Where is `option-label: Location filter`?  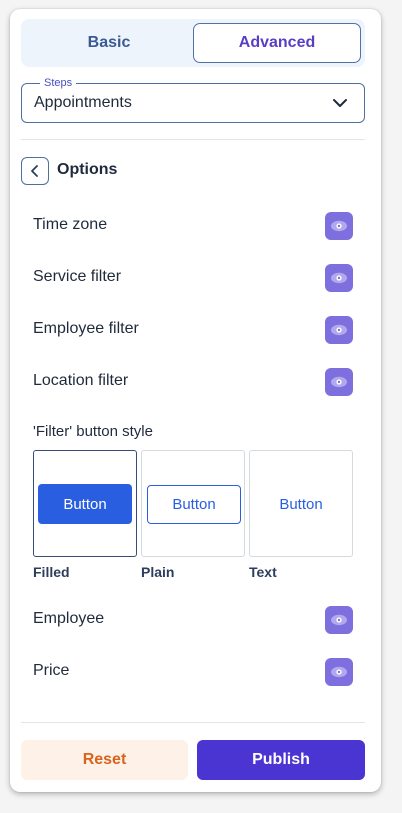
option-label: Location filter is located at coordinates (81, 380).